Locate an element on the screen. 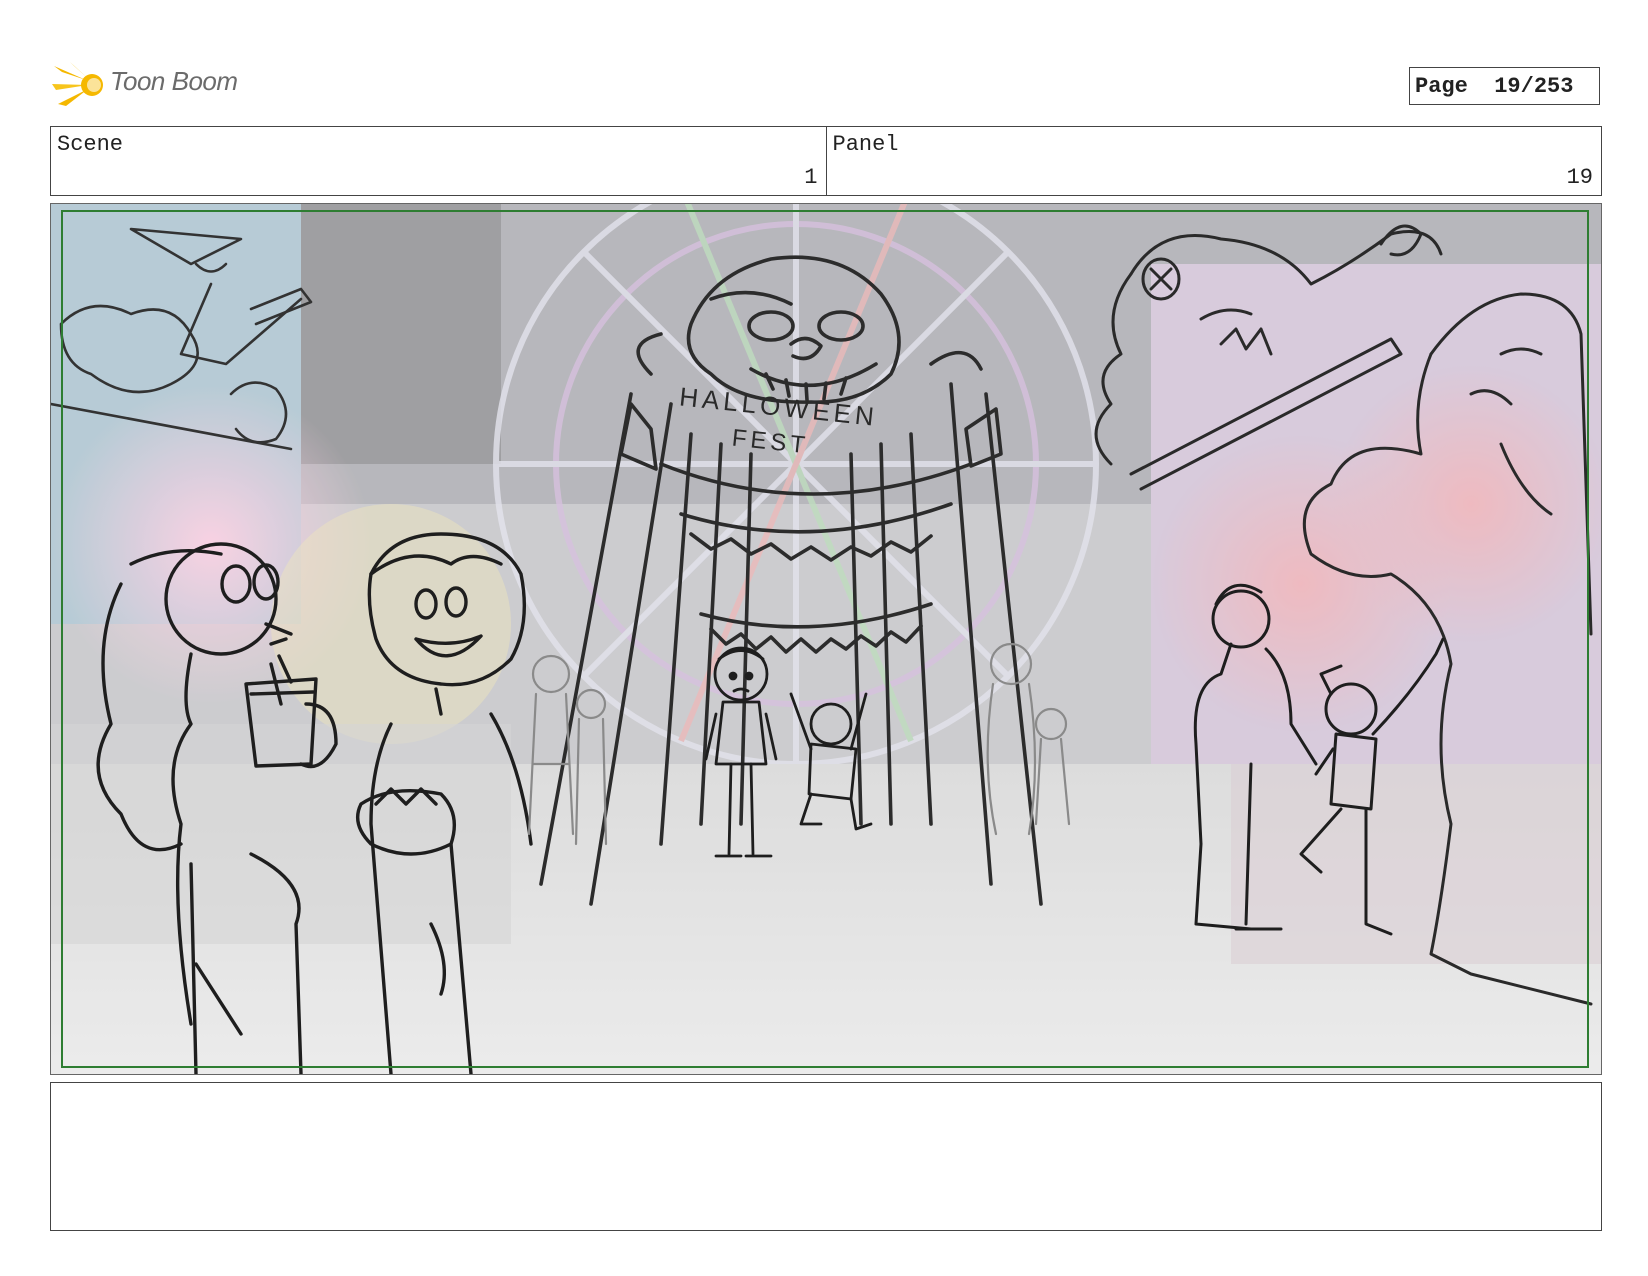  panel-cell: Panel 19 is located at coordinates (1213, 161).